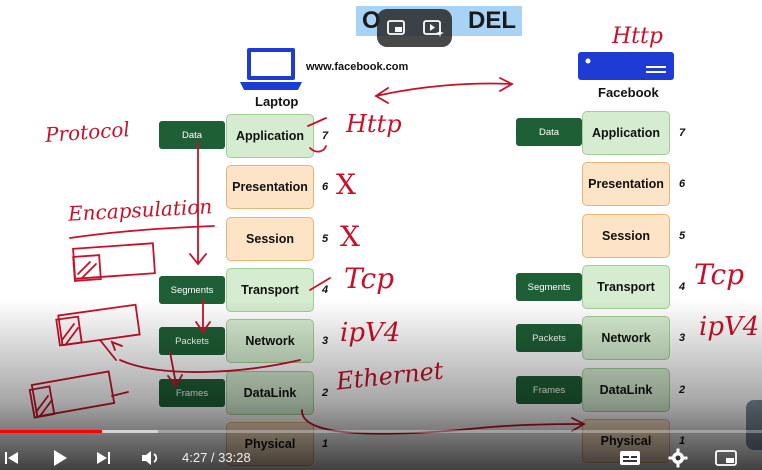  Describe the element at coordinates (150, 458) in the screenshot. I see `volume-icon` at that location.